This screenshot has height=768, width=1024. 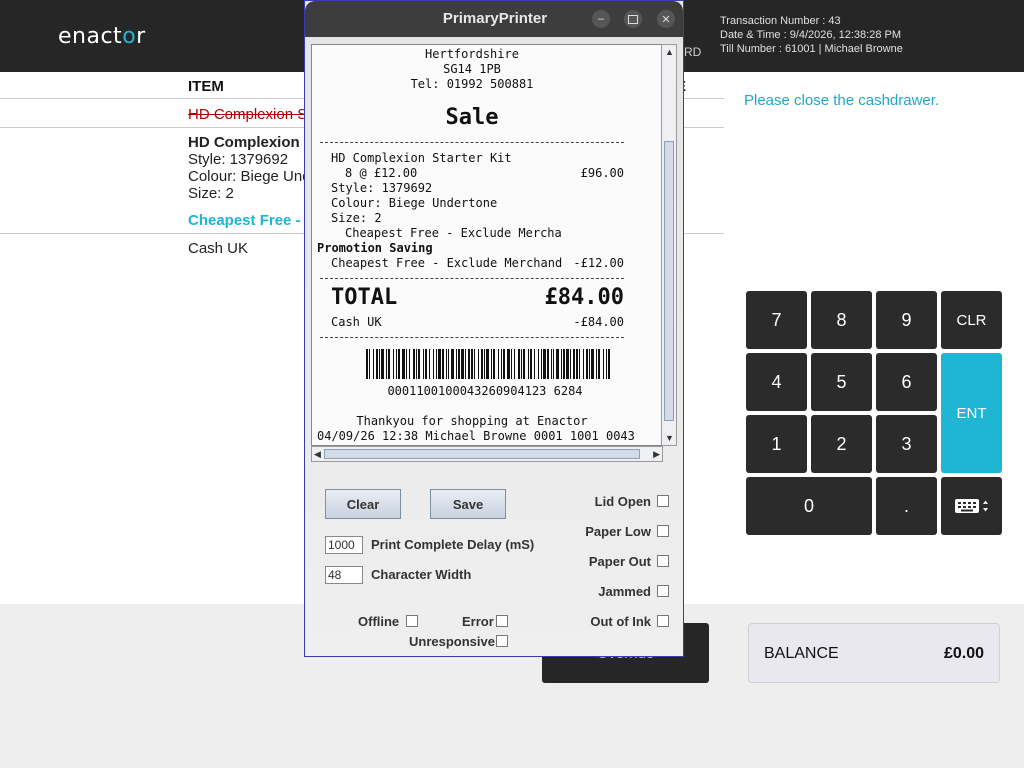 I want to click on receipt-item-colour: Colour: Biege Undertone, so click(x=414, y=203).